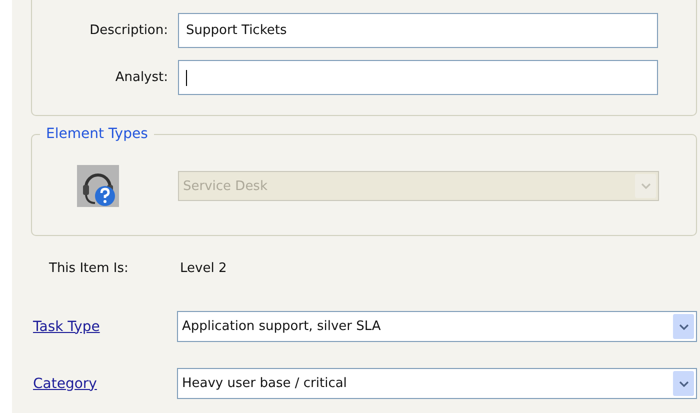  I want to click on headset-help-icon, so click(98, 186).